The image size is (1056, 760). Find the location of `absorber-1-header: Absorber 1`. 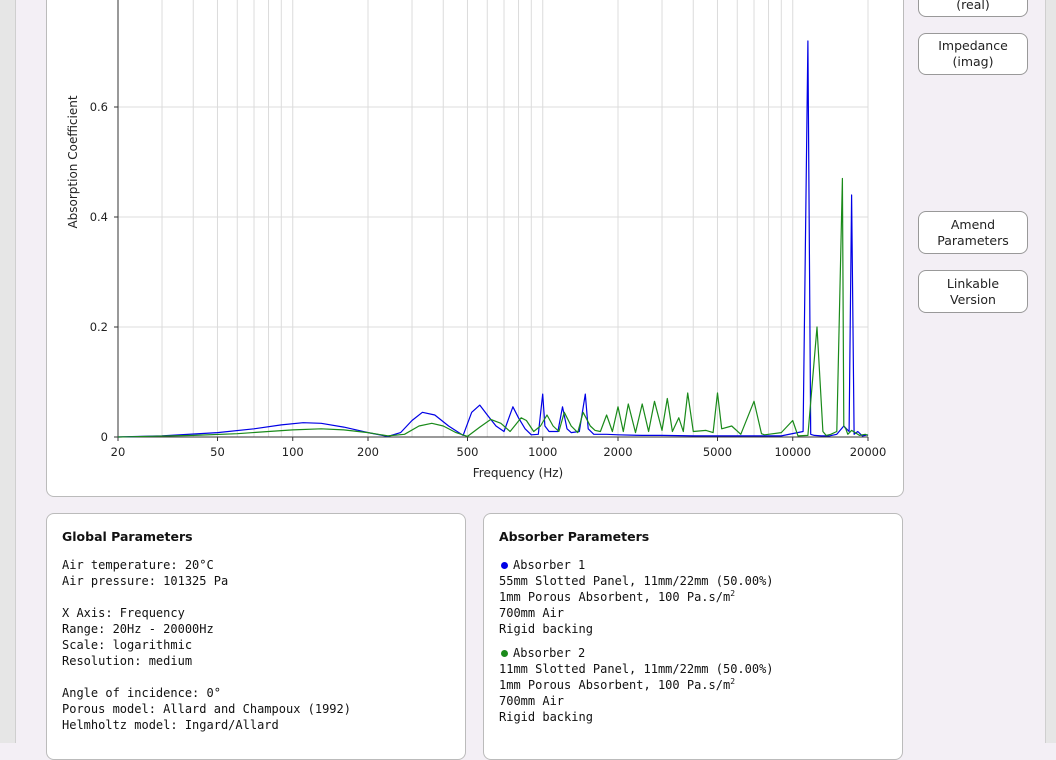

absorber-1-header: Absorber 1 is located at coordinates (695, 565).